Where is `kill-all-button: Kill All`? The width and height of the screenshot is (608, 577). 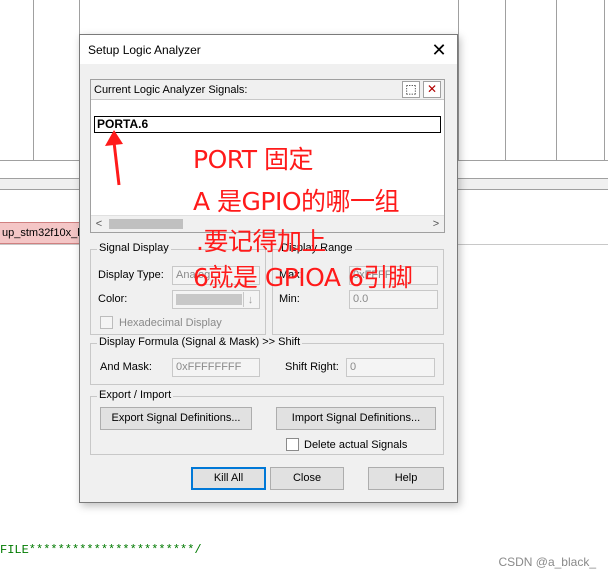 kill-all-button: Kill All is located at coordinates (228, 478).